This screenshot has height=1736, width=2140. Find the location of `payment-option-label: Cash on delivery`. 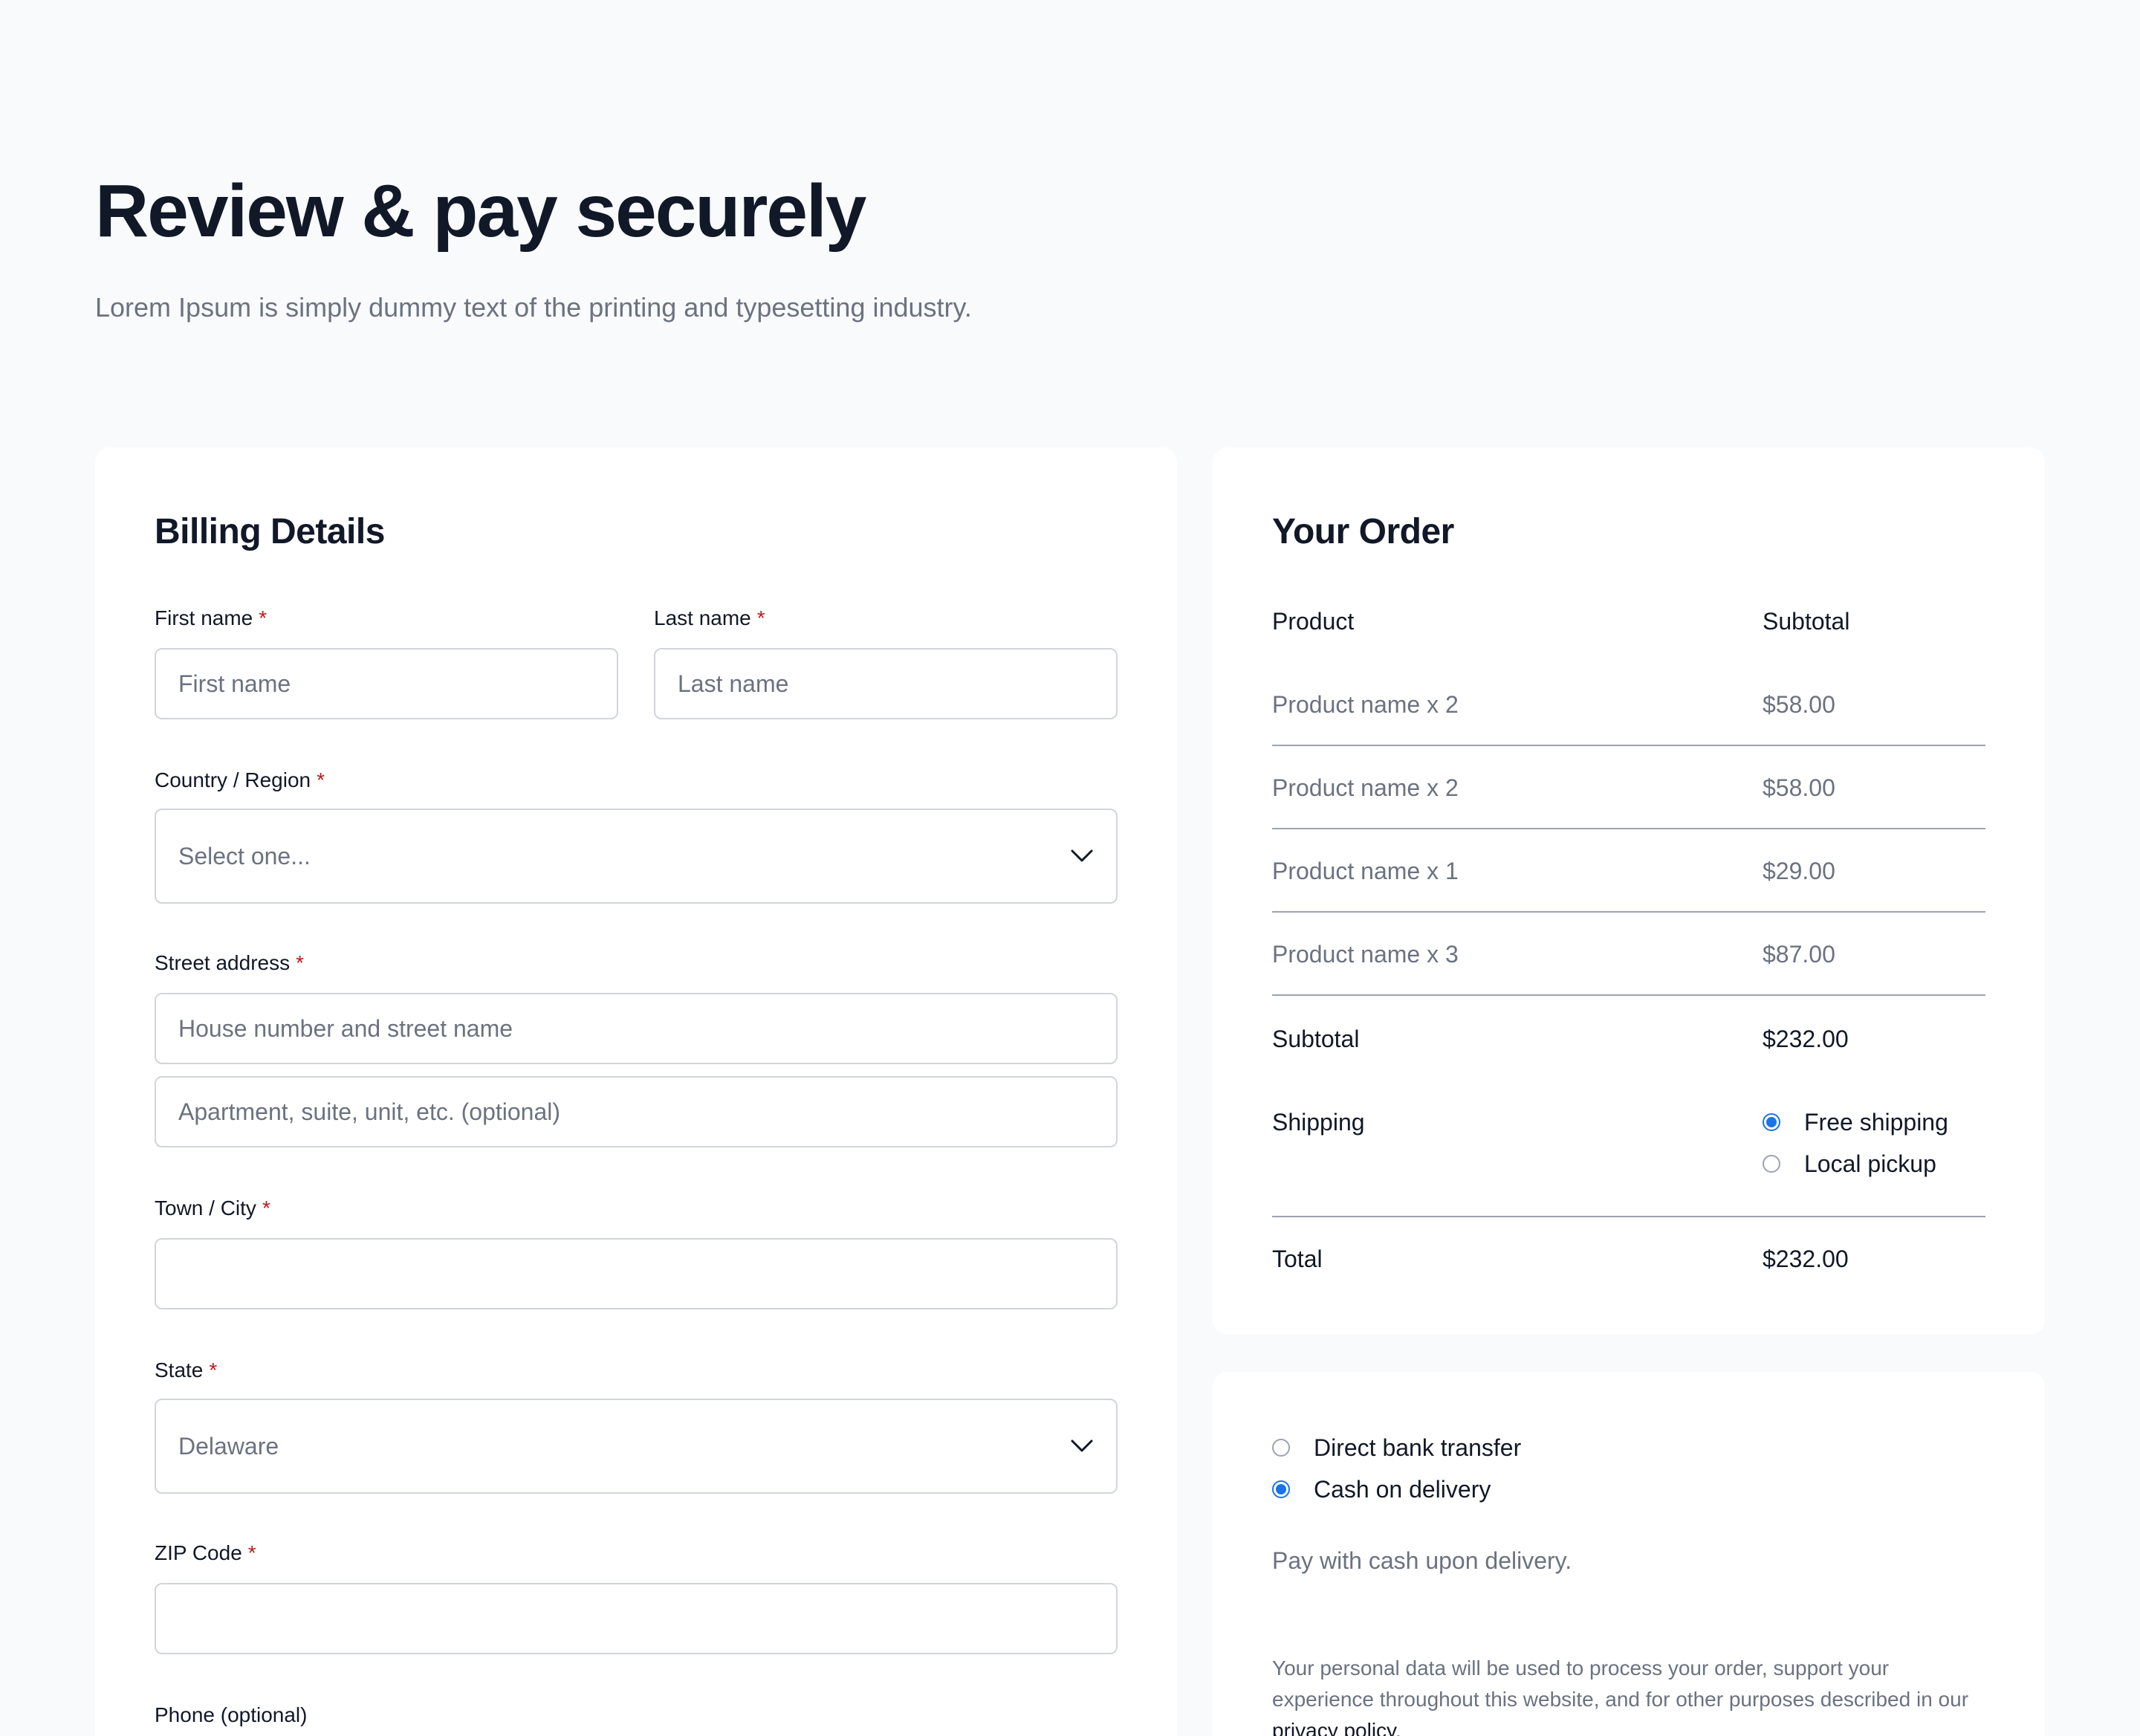

payment-option-label: Cash on delivery is located at coordinates (1402, 1489).